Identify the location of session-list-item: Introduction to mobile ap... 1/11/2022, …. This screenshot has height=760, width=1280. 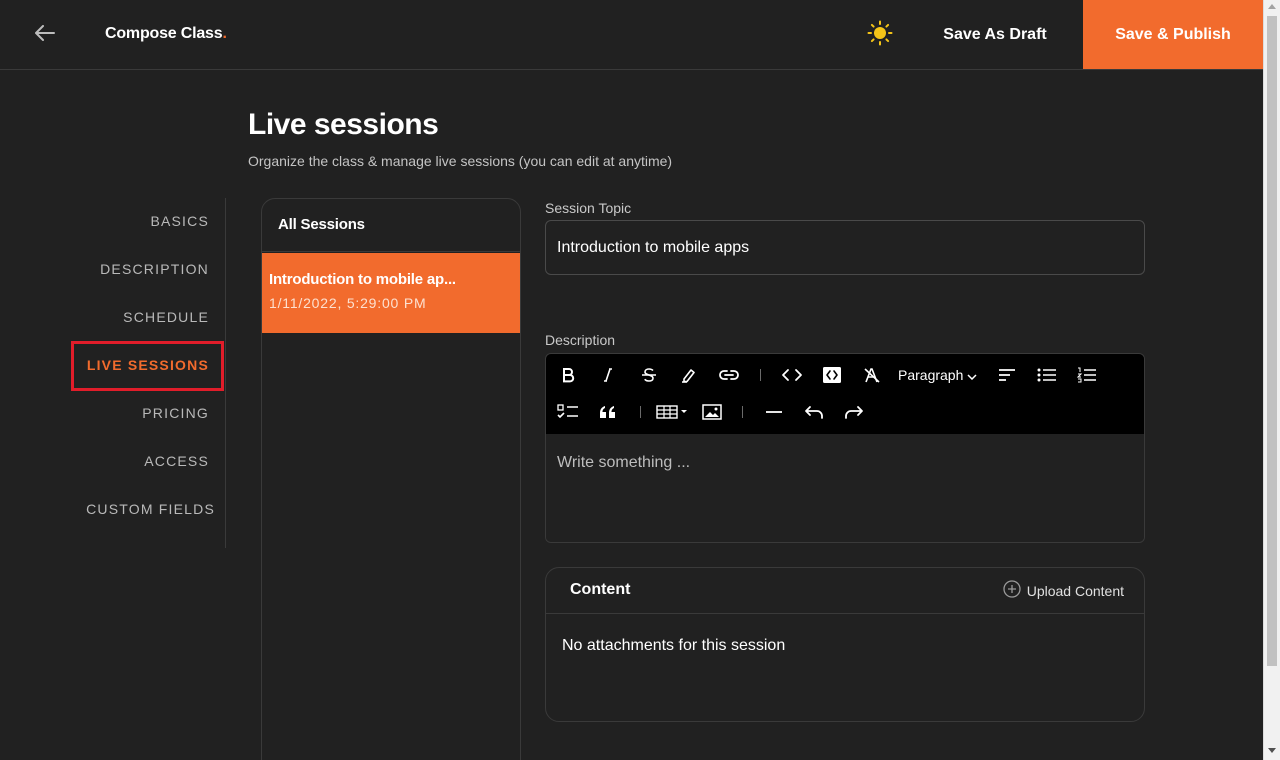
(391, 293).